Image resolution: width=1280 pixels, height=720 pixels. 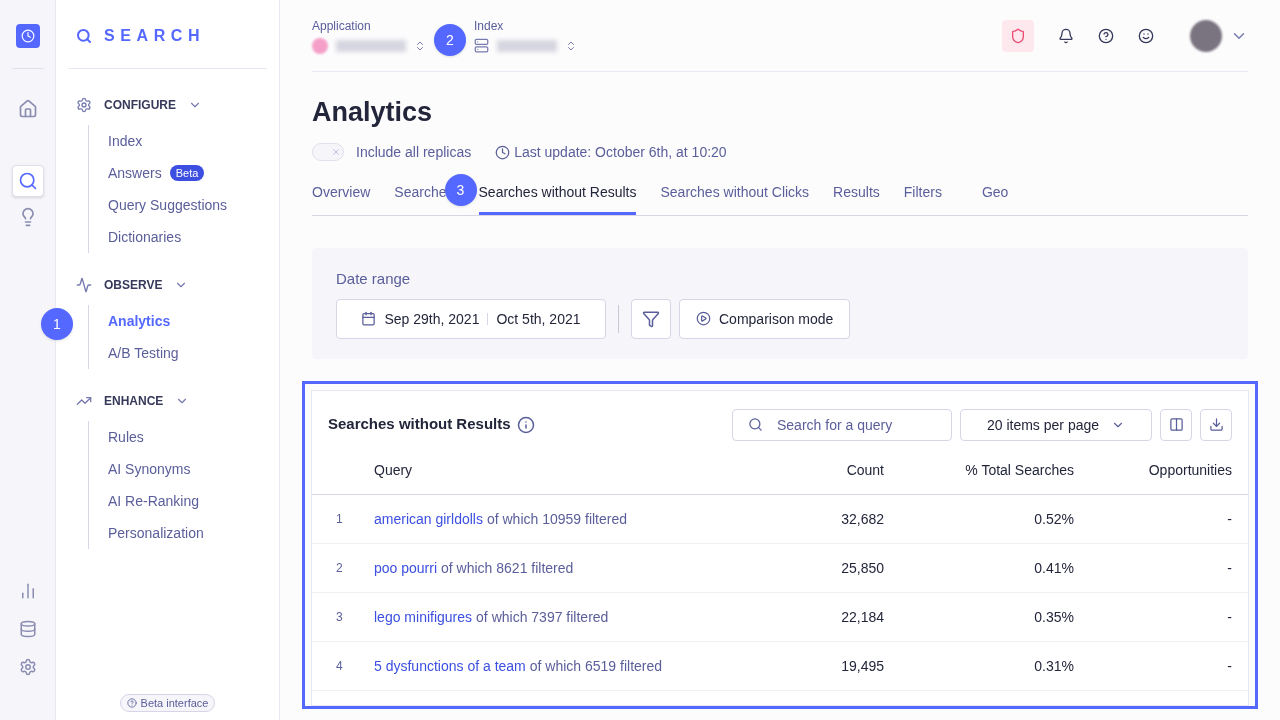 I want to click on nav-link: Answers, so click(x=135, y=173).